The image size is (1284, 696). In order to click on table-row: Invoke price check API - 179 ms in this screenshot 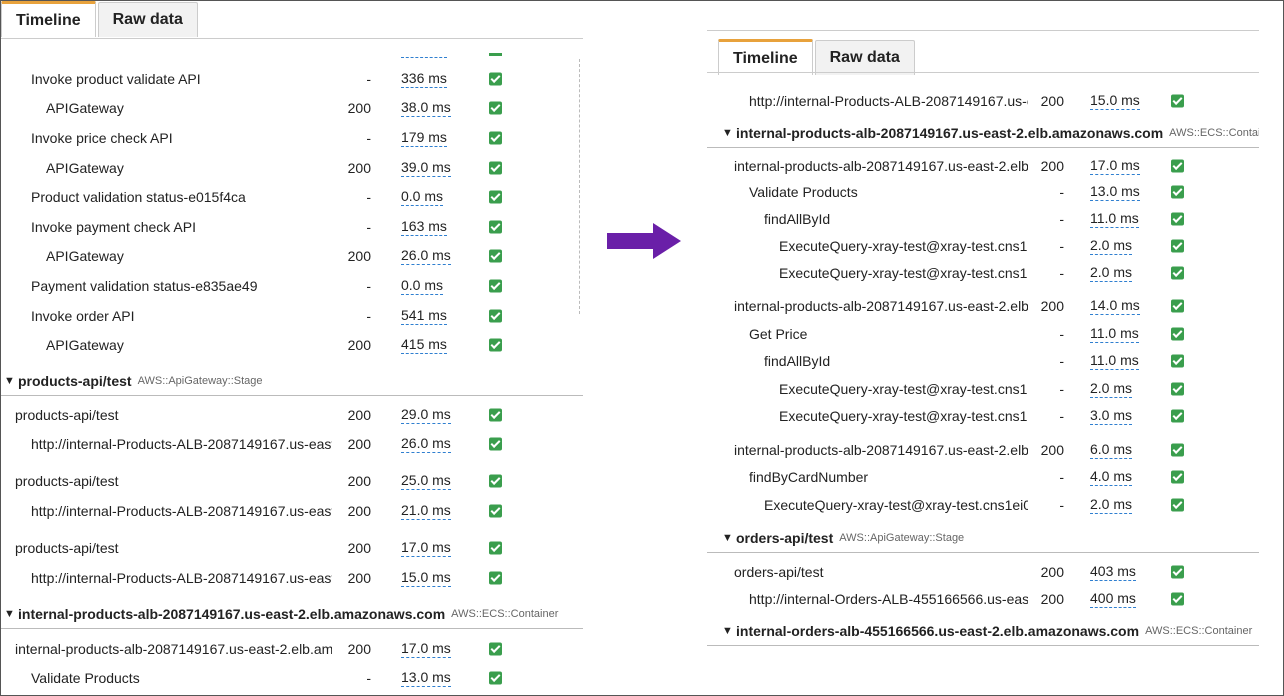, I will do `click(292, 138)`.